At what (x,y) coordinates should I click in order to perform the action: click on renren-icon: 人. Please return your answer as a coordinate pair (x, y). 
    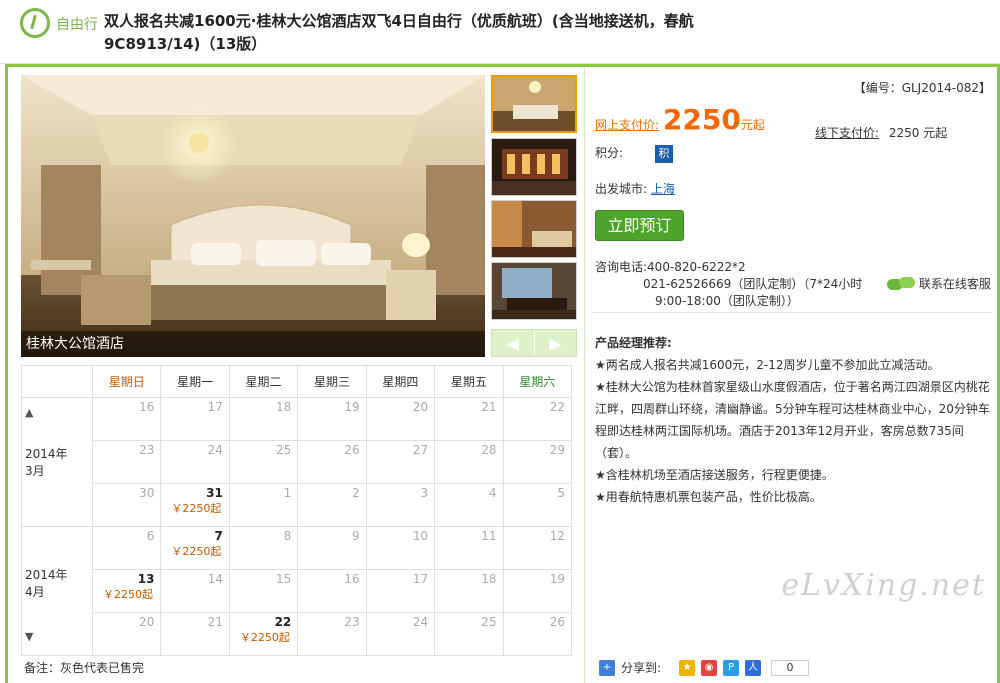
    Looking at the image, I should click on (753, 667).